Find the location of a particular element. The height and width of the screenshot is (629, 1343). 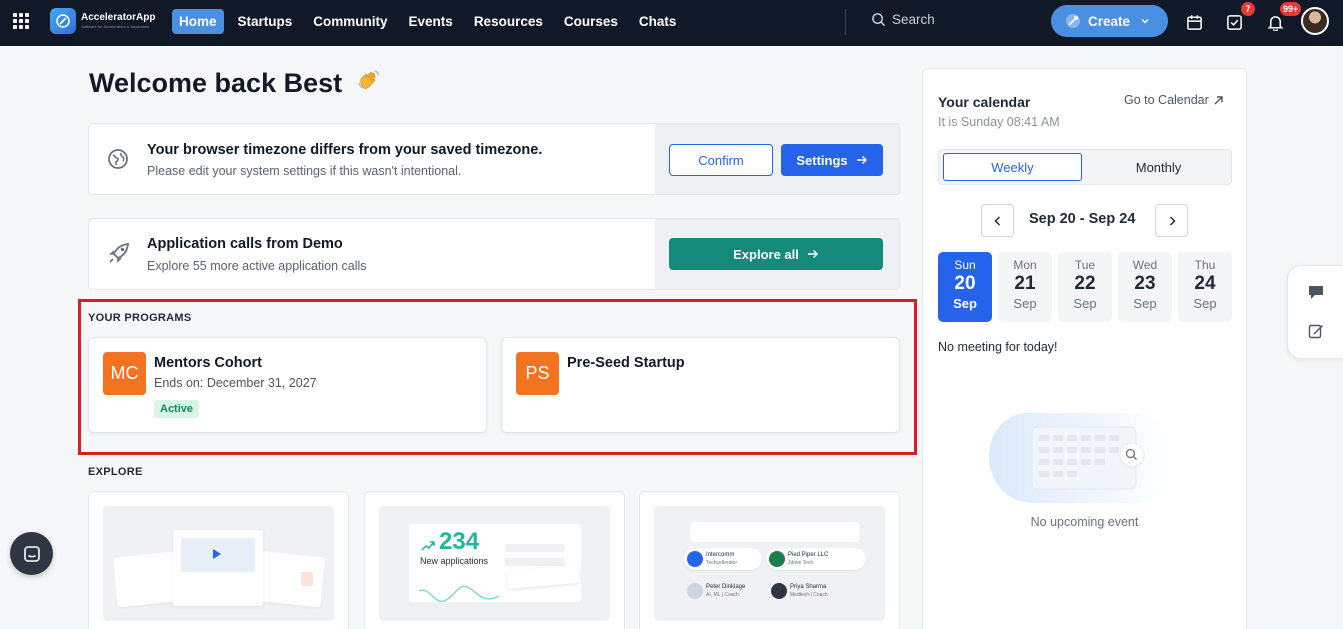

nav-events: Events is located at coordinates (431, 21).